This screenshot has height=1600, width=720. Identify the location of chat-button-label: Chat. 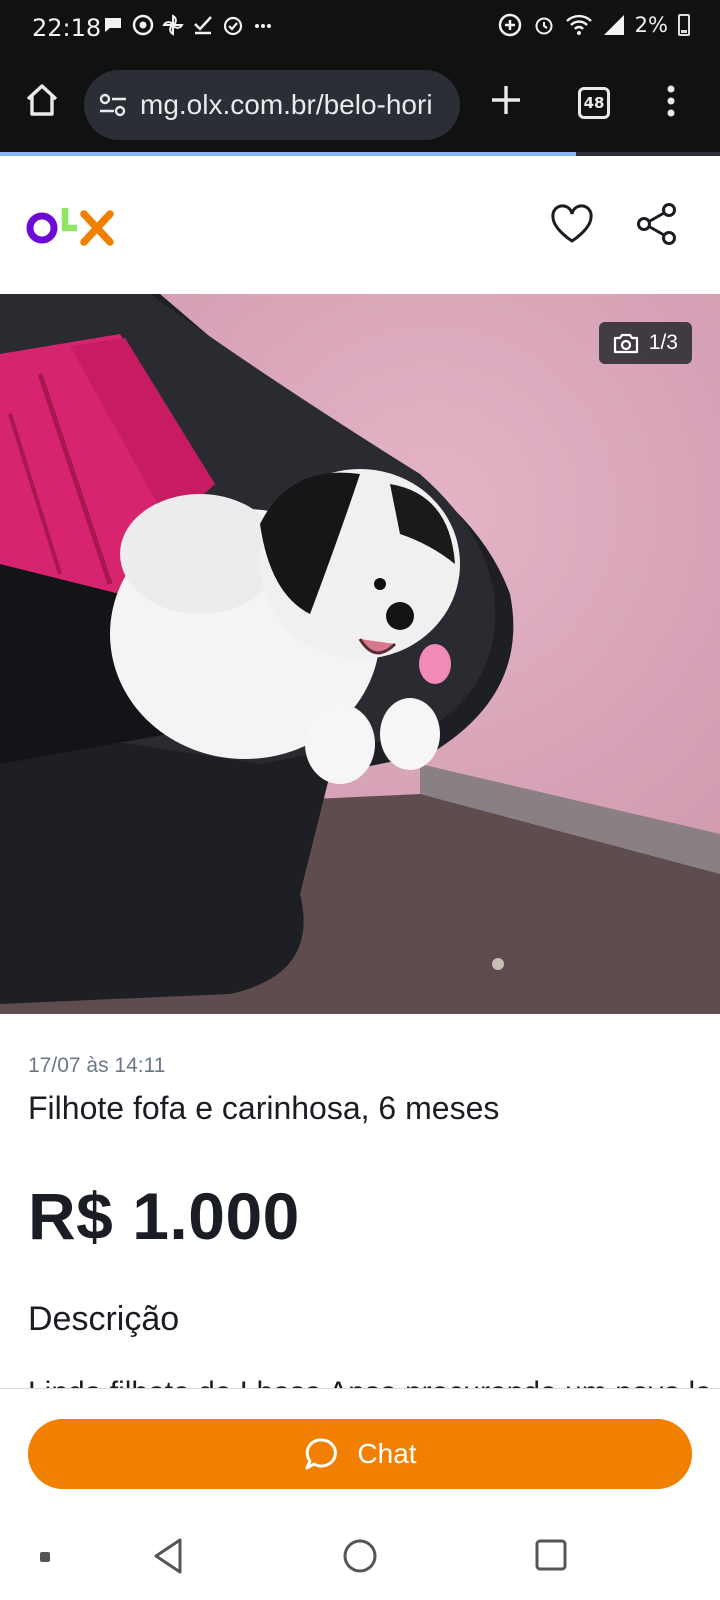
(387, 1453).